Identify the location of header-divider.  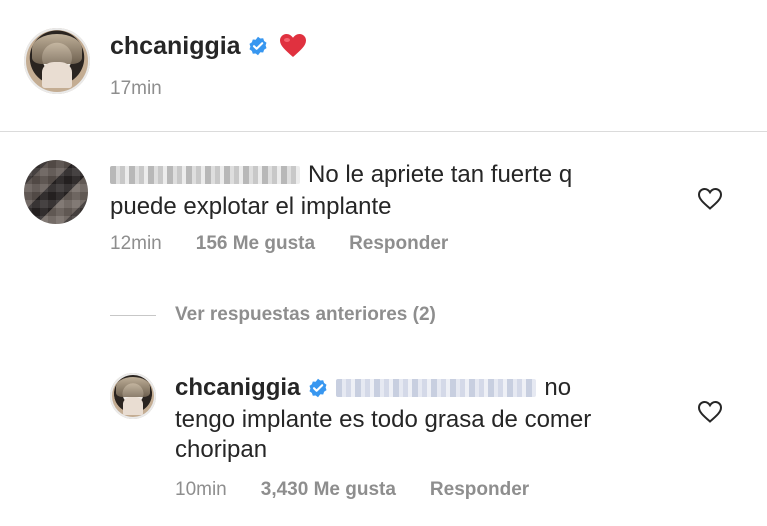
(383, 131).